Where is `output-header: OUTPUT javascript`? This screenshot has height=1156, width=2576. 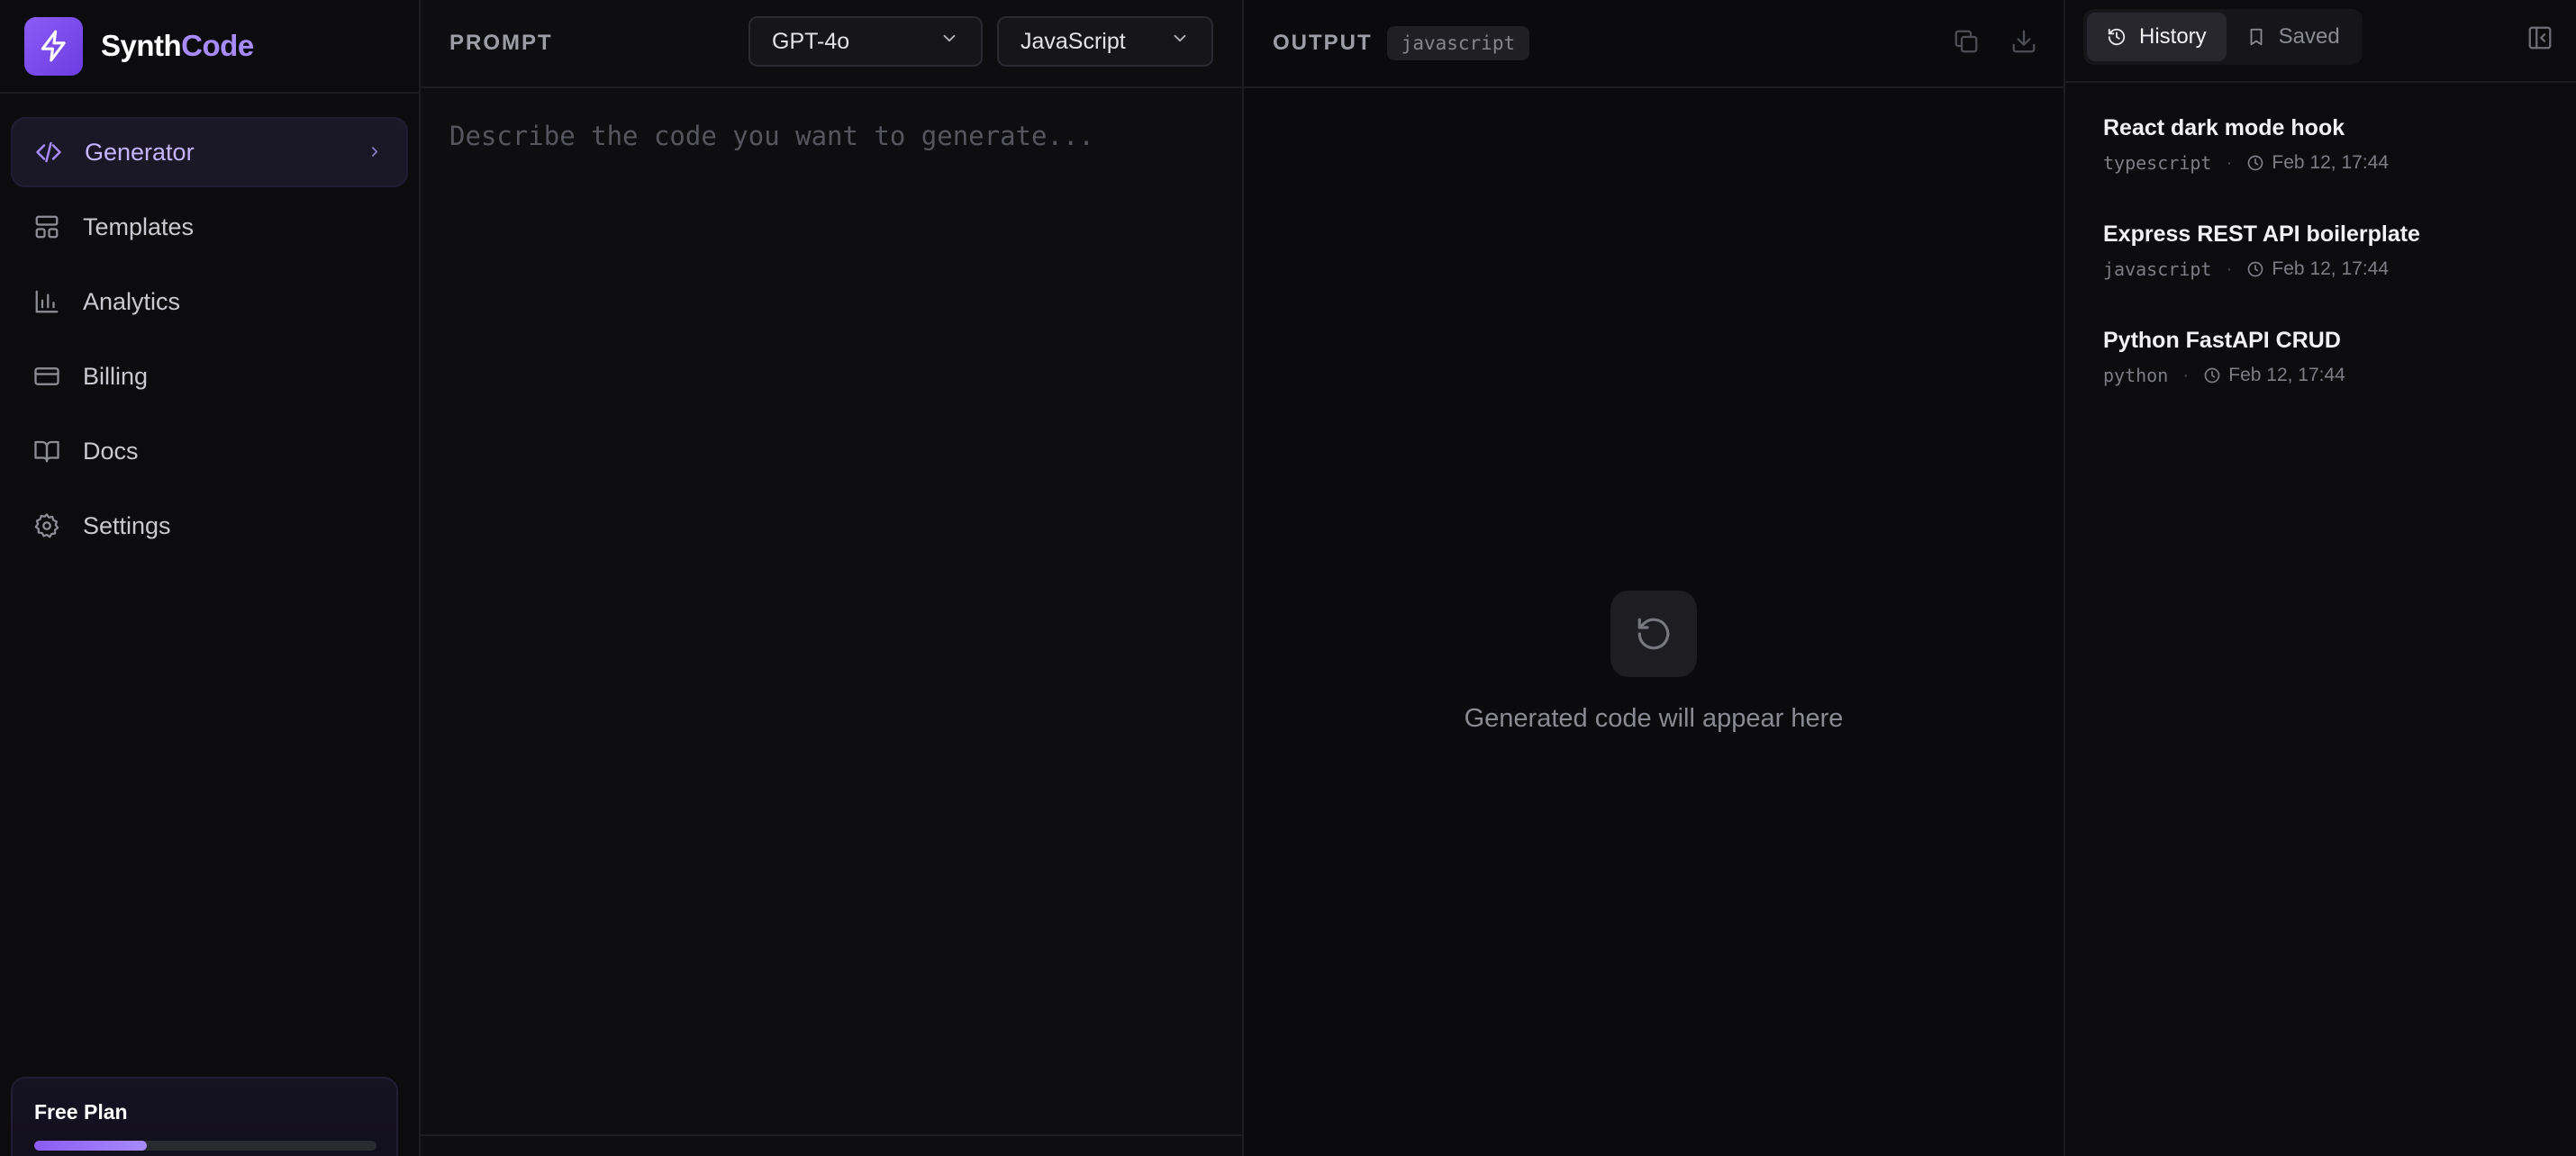 output-header: OUTPUT javascript is located at coordinates (1654, 44).